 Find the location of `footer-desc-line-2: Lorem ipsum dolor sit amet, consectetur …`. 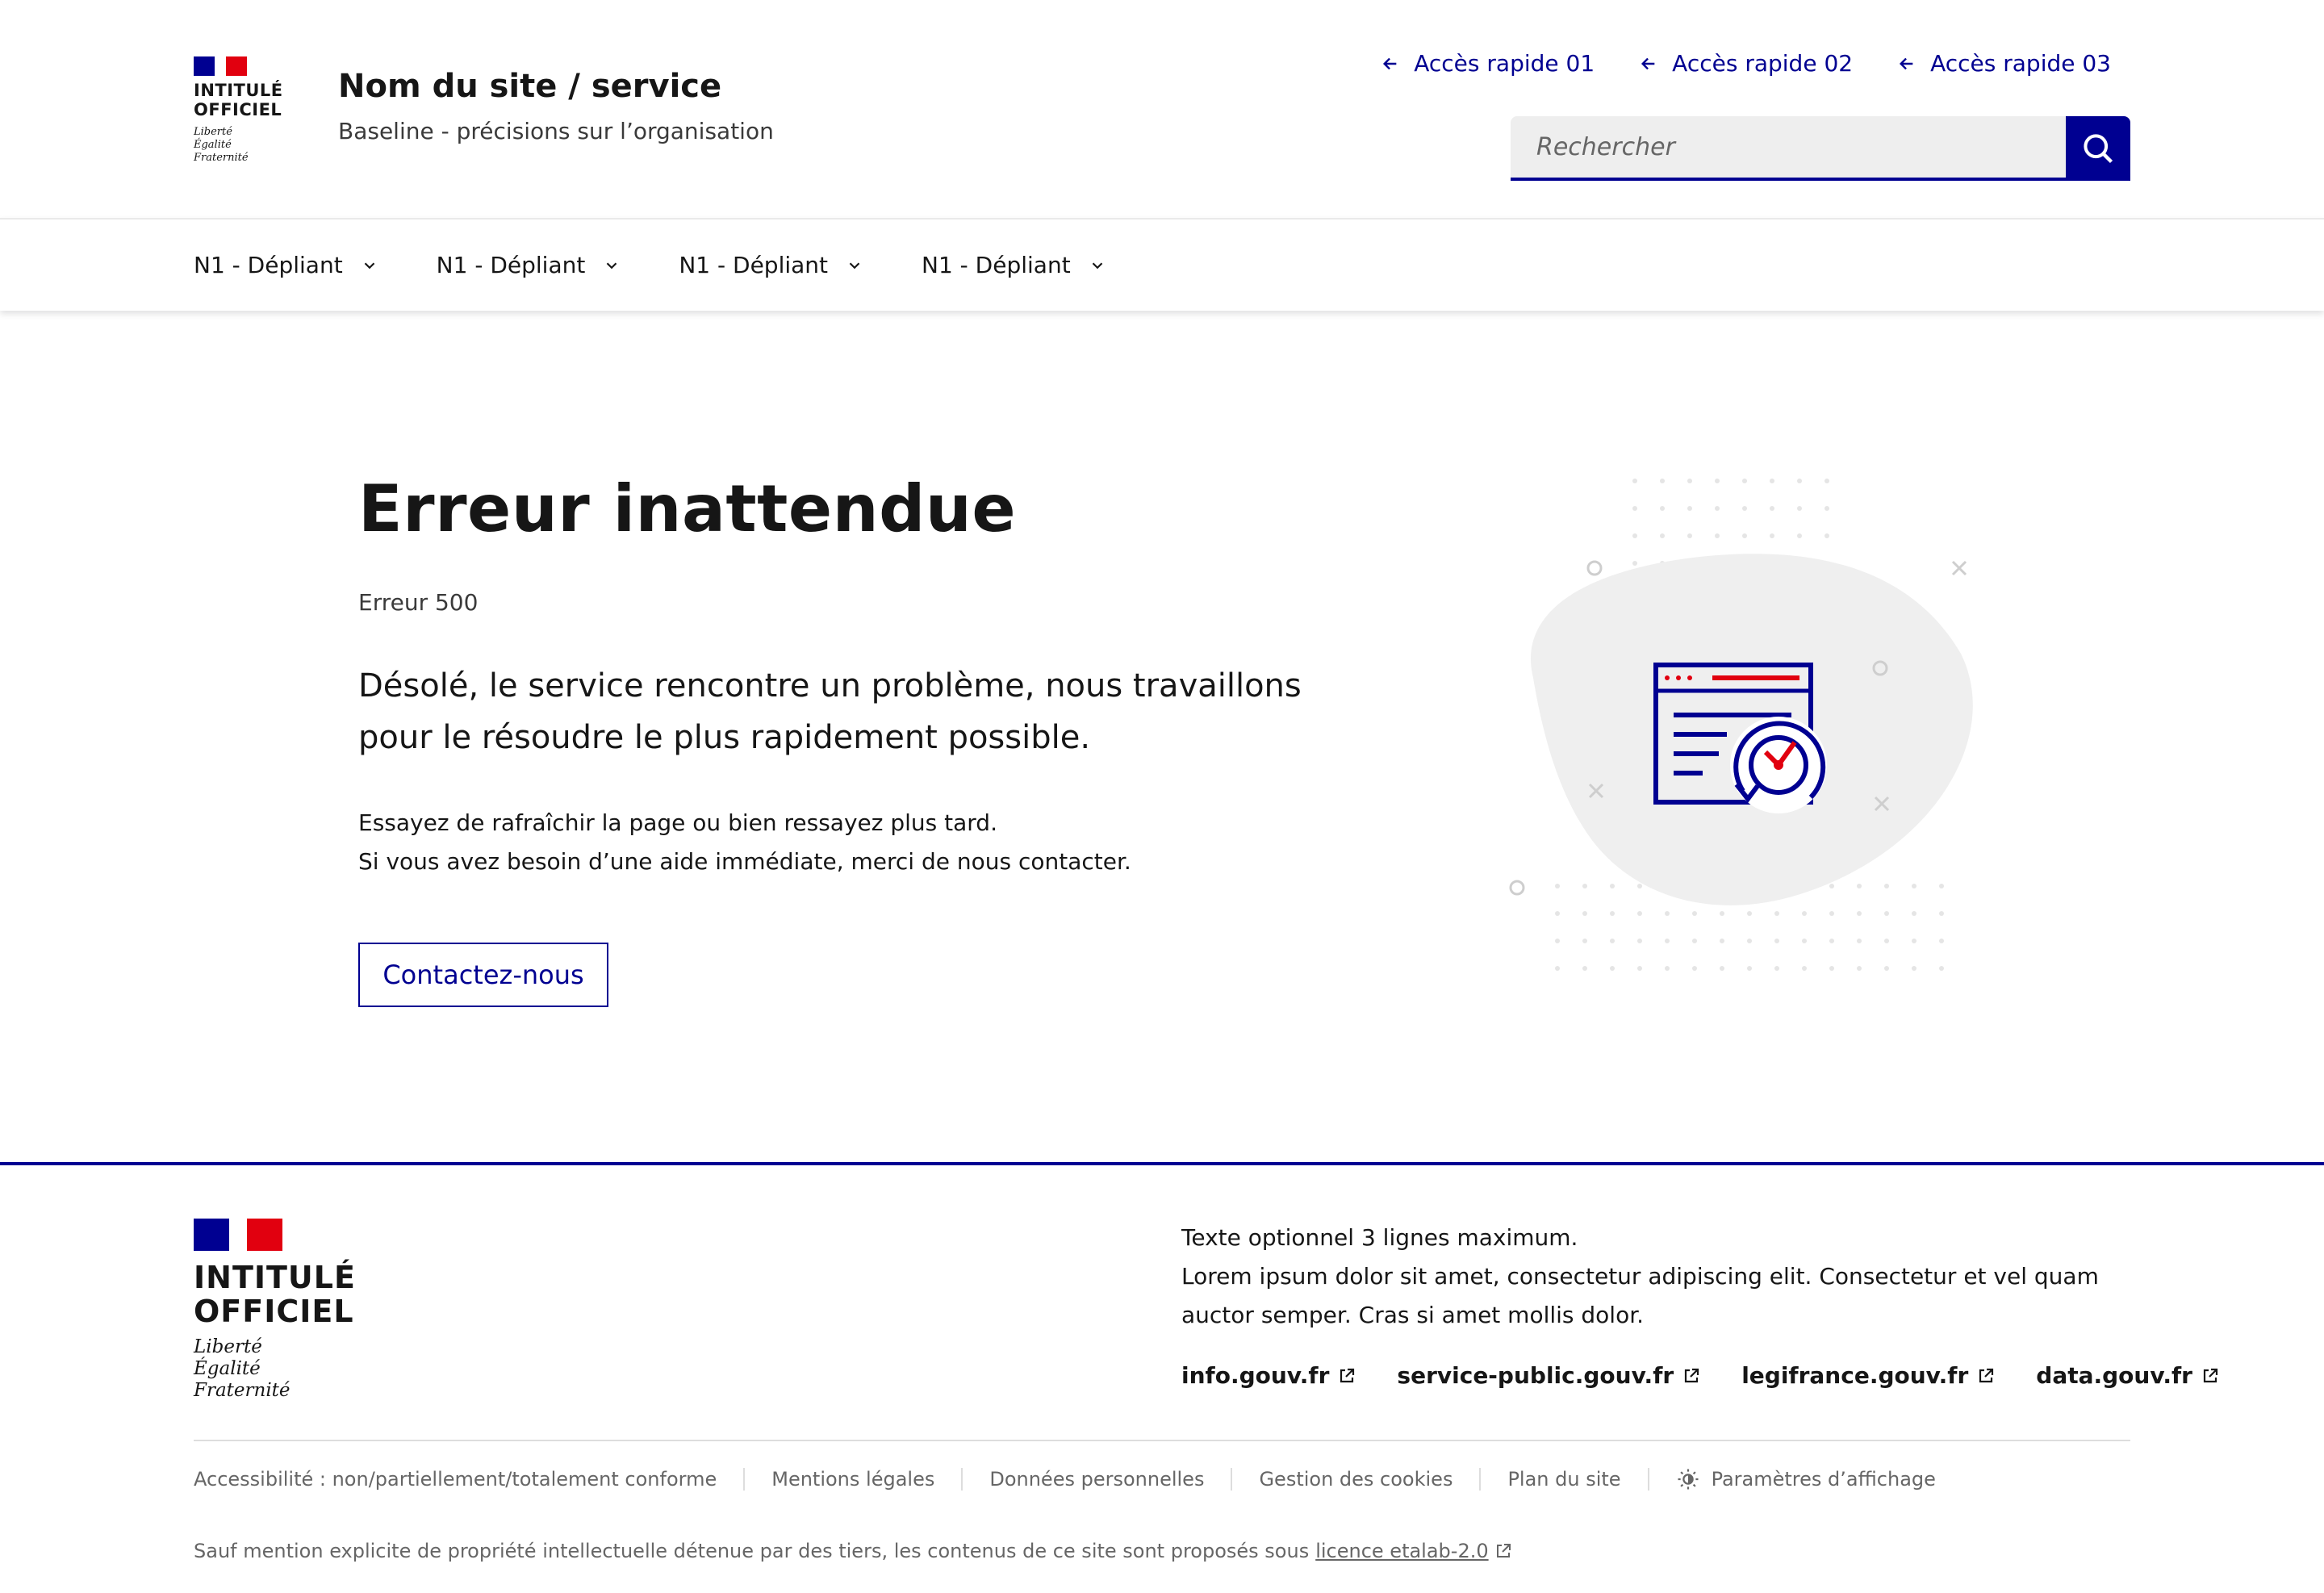

footer-desc-line-2: Lorem ipsum dolor sit amet, consectetur … is located at coordinates (1640, 1295).